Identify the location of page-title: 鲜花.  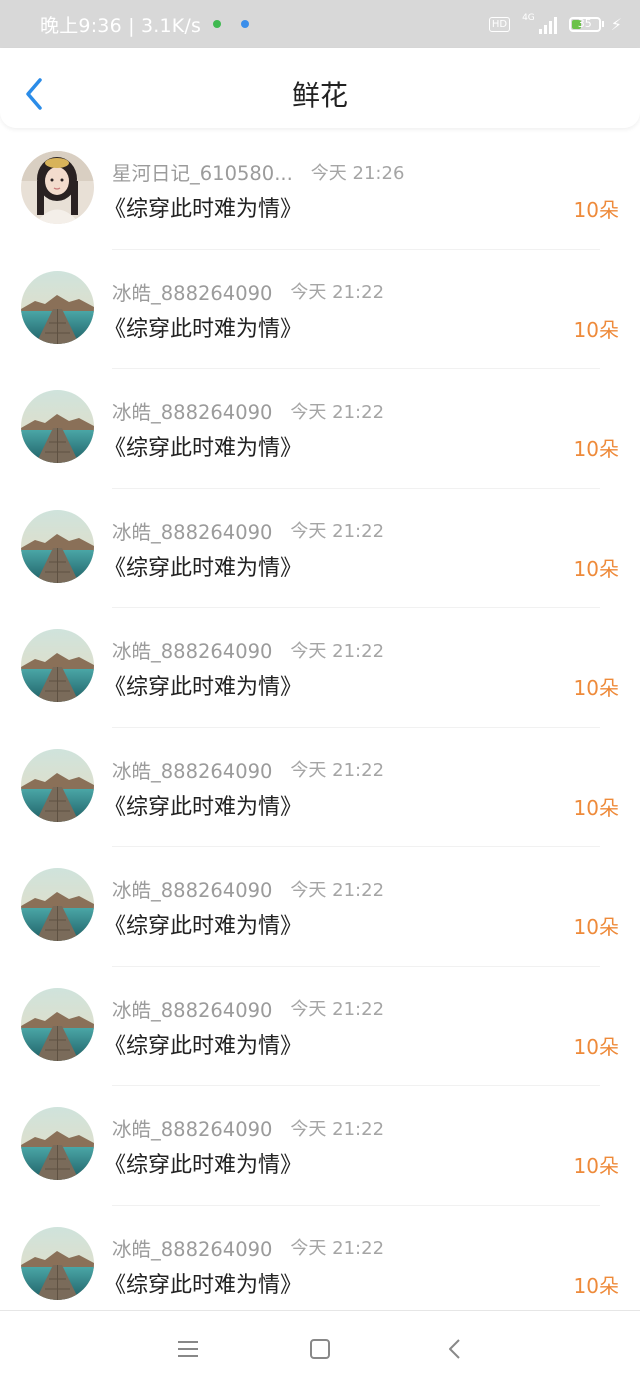
(319, 95).